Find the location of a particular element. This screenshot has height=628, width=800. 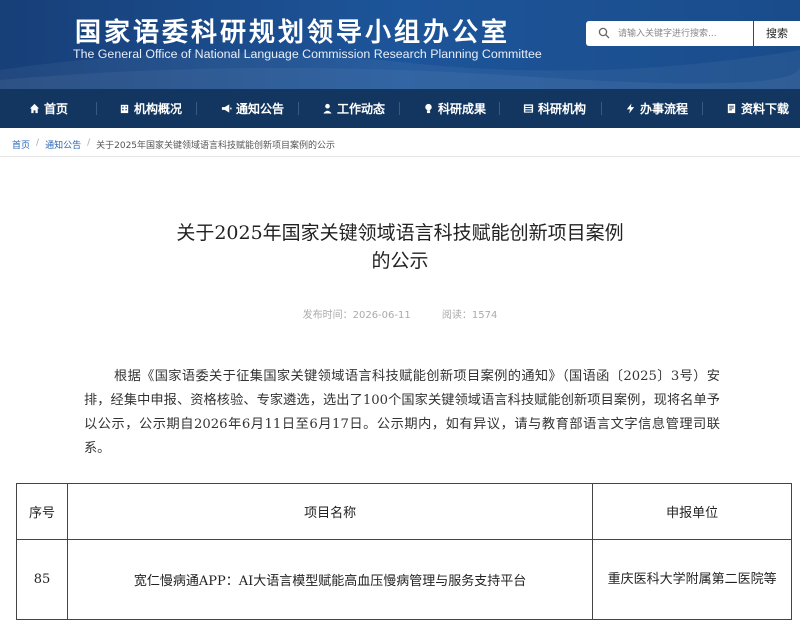

nav-item-label: 机构概况 is located at coordinates (158, 109).